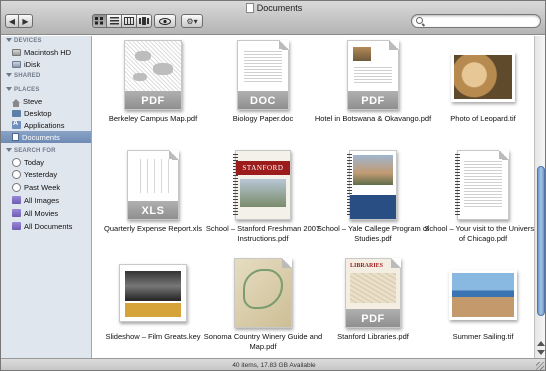 Image resolution: width=546 pixels, height=371 pixels. I want to click on coverflow-view-icon, so click(144, 21).